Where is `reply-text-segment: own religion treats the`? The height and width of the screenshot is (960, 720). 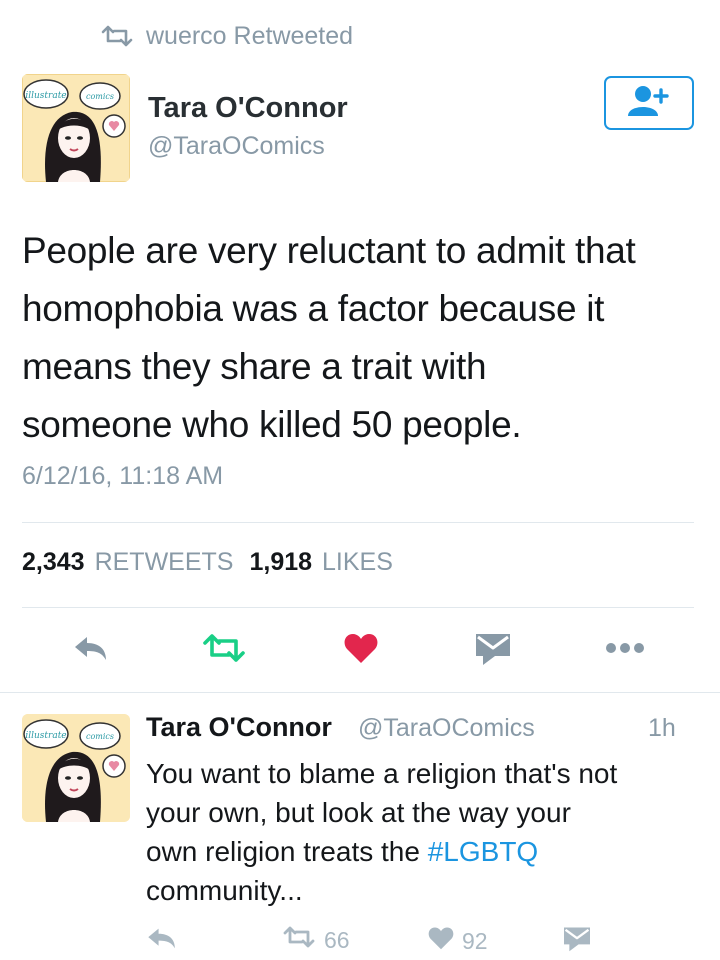 reply-text-segment: own religion treats the is located at coordinates (283, 851).